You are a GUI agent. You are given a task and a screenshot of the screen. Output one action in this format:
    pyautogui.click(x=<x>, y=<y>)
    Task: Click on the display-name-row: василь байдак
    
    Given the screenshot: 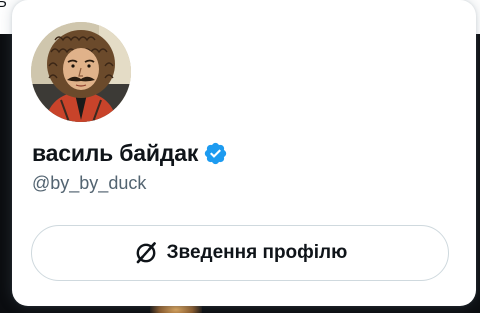 What is the action you would take?
    pyautogui.click(x=130, y=153)
    